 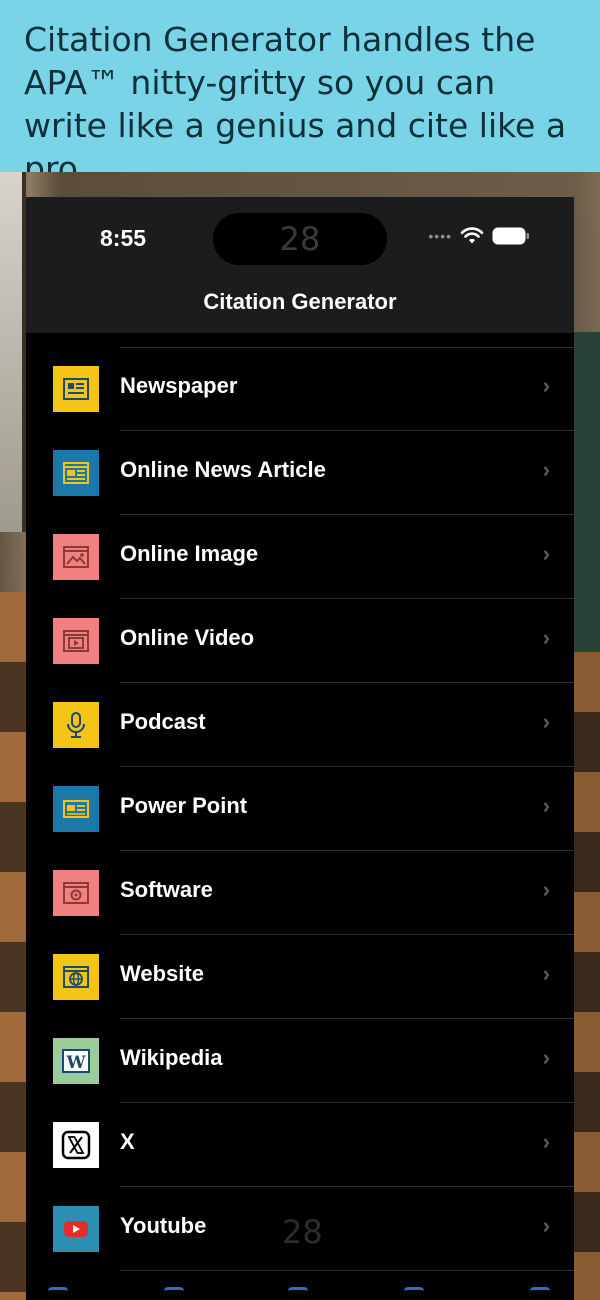 I want to click on microphone-icon, so click(x=76, y=725).